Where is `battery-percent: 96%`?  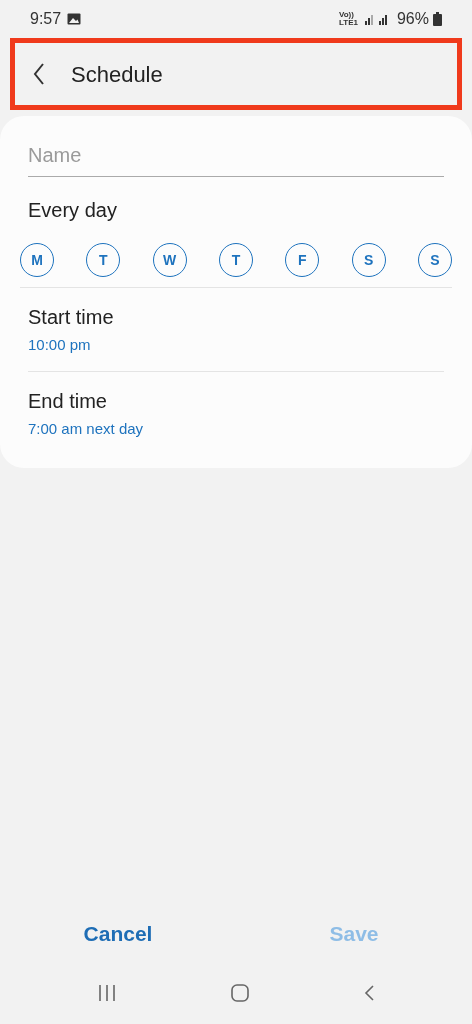 battery-percent: 96% is located at coordinates (412, 19).